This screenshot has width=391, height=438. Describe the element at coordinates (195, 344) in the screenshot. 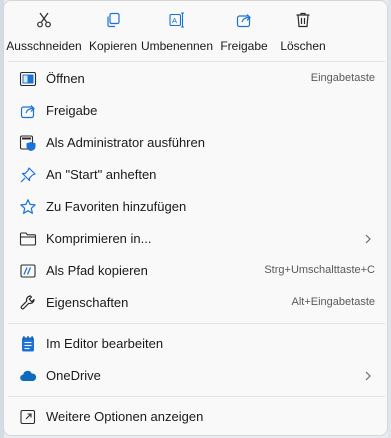

I see `menu-item-edit-editor: Im Editor bearbeiten` at that location.